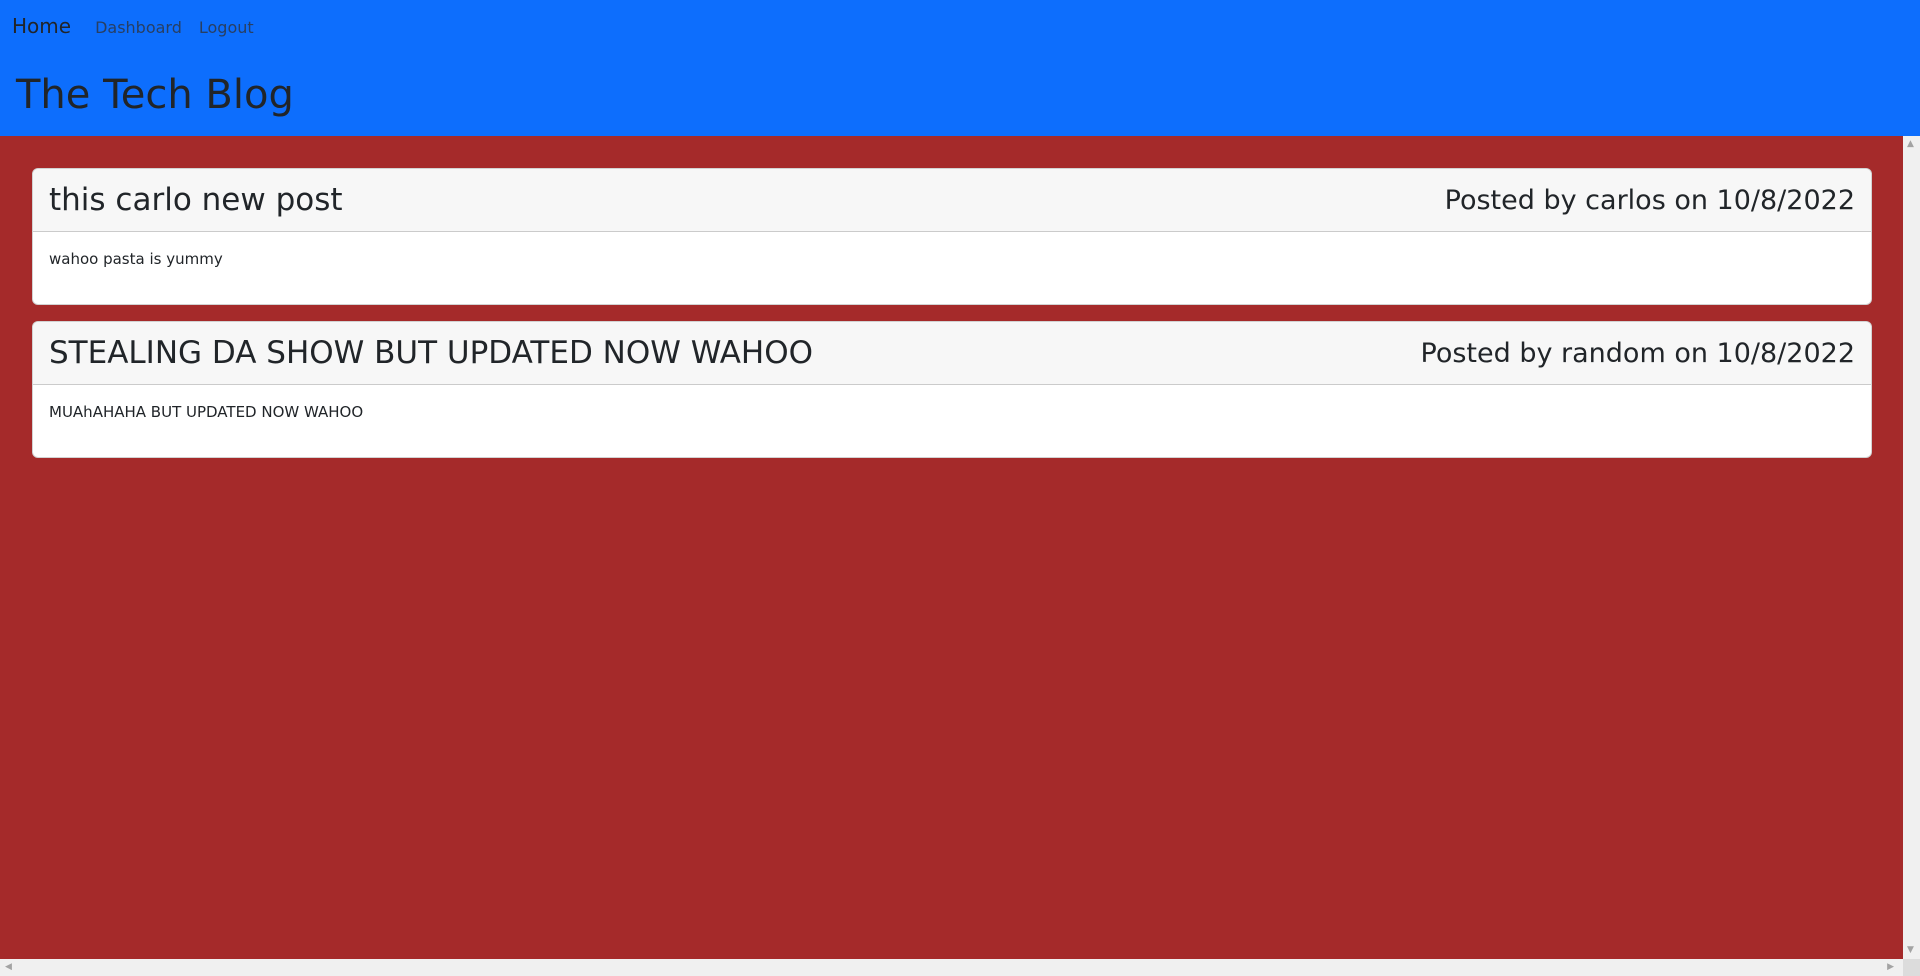  I want to click on horizontal-scrollbar: ◀ ▶, so click(960, 967).